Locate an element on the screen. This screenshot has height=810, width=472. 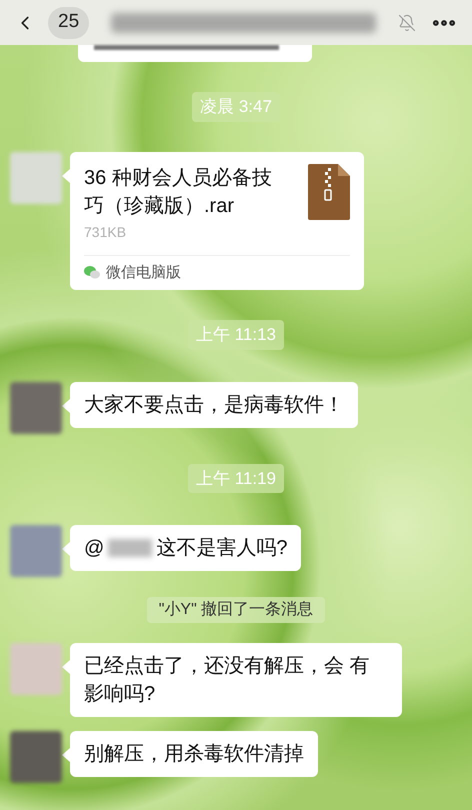
file-message-card: 36 种财会人员必备技巧（珍藏版）.rar 731KB 微信电脑版 is located at coordinates (217, 221).